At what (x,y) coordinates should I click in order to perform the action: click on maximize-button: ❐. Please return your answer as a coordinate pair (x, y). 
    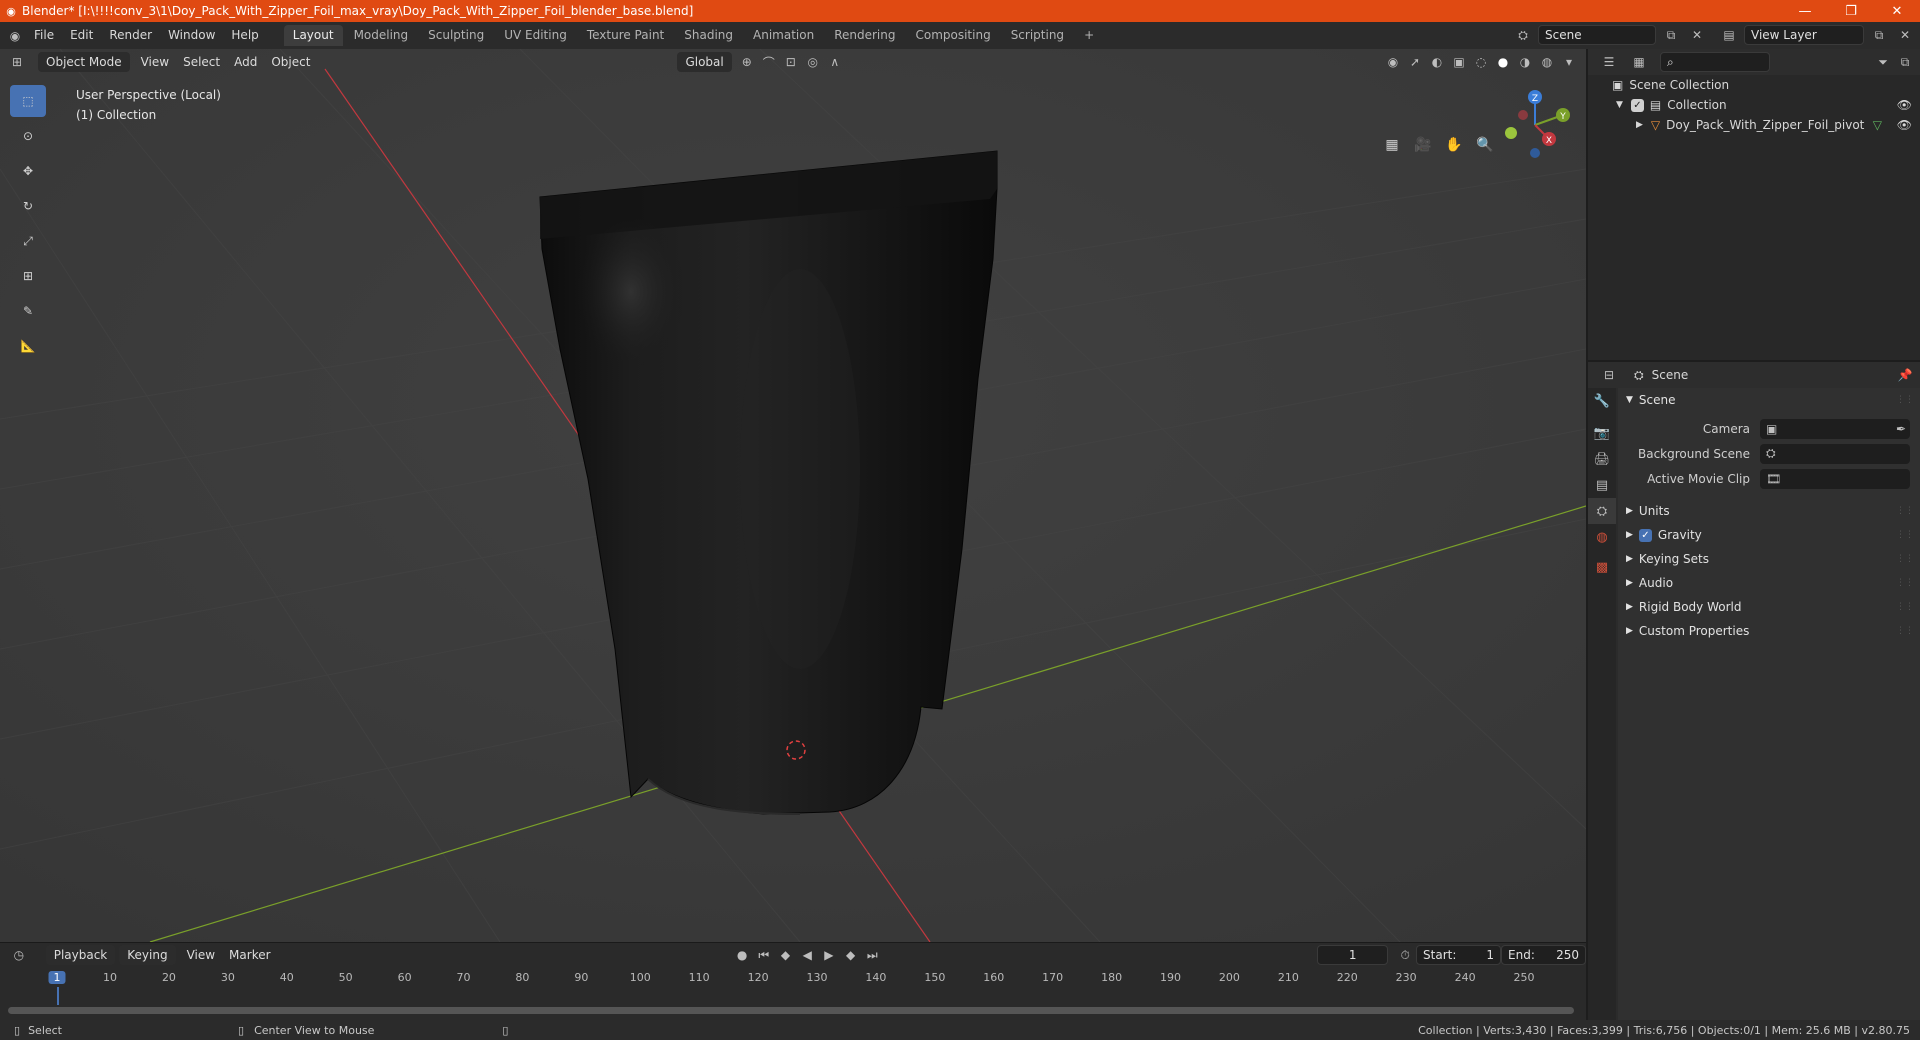
    Looking at the image, I should click on (1851, 11).